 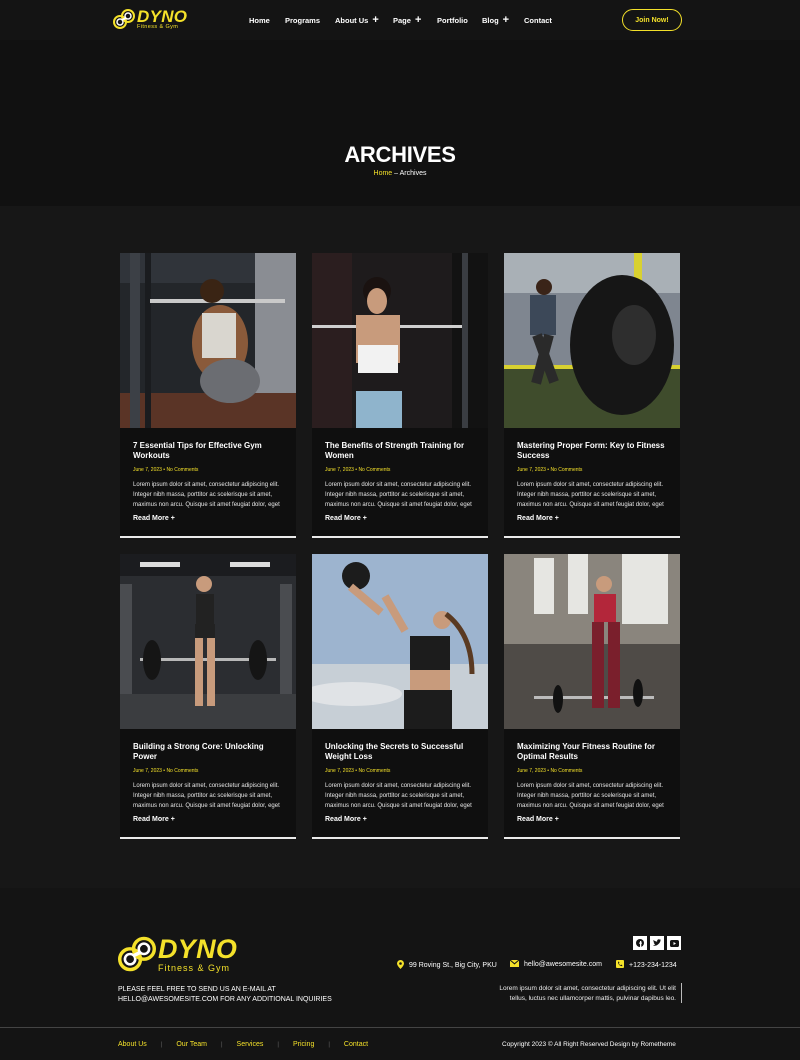 I want to click on nav-label: Contact, so click(x=538, y=20).